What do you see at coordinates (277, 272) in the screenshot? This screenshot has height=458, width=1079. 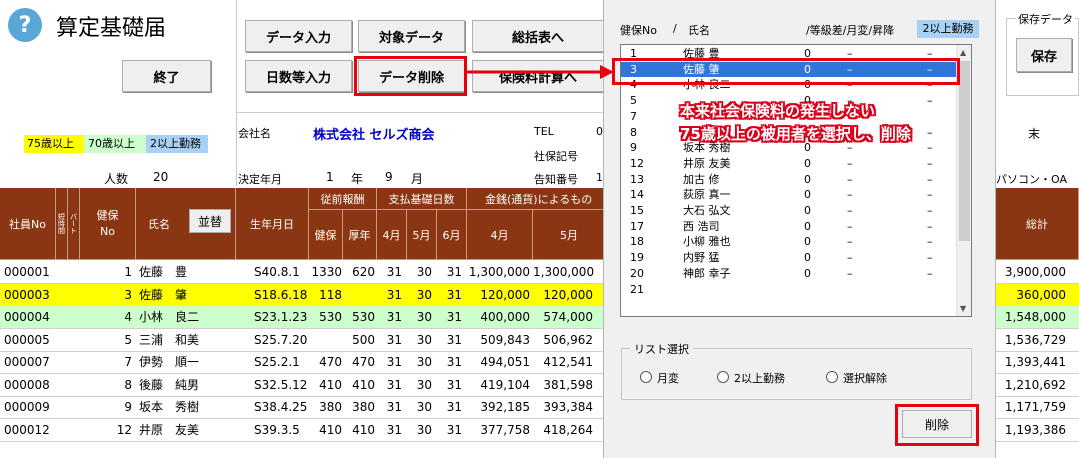 I see `cell-birth: S40.8.1` at bounding box center [277, 272].